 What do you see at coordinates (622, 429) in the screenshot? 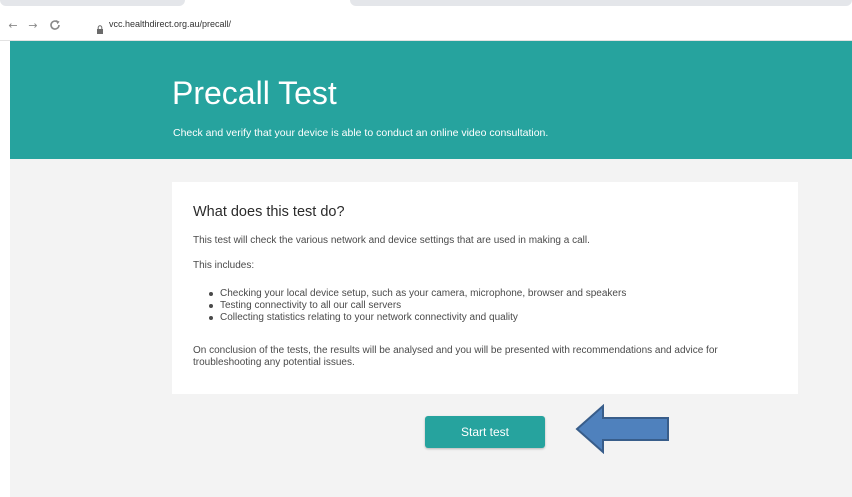
I see `left-arrow-annotation-icon` at bounding box center [622, 429].